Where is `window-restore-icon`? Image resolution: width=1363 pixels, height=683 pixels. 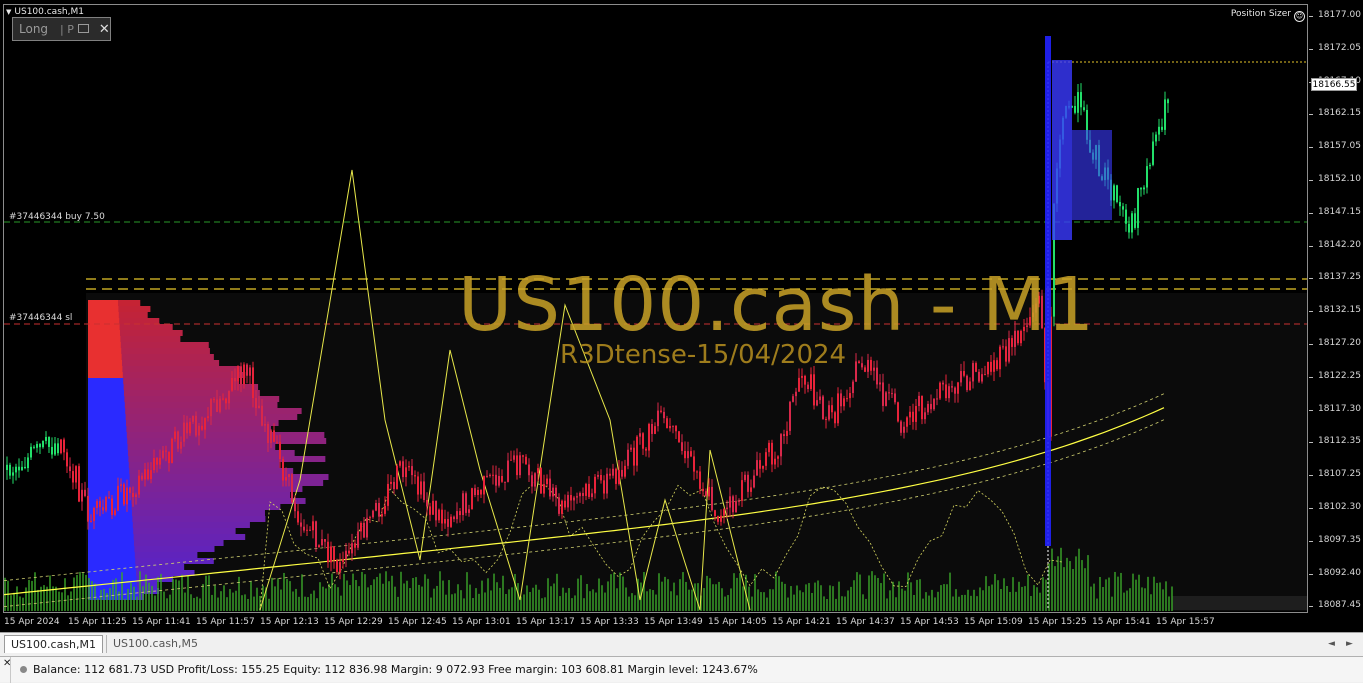 window-restore-icon is located at coordinates (83, 28).